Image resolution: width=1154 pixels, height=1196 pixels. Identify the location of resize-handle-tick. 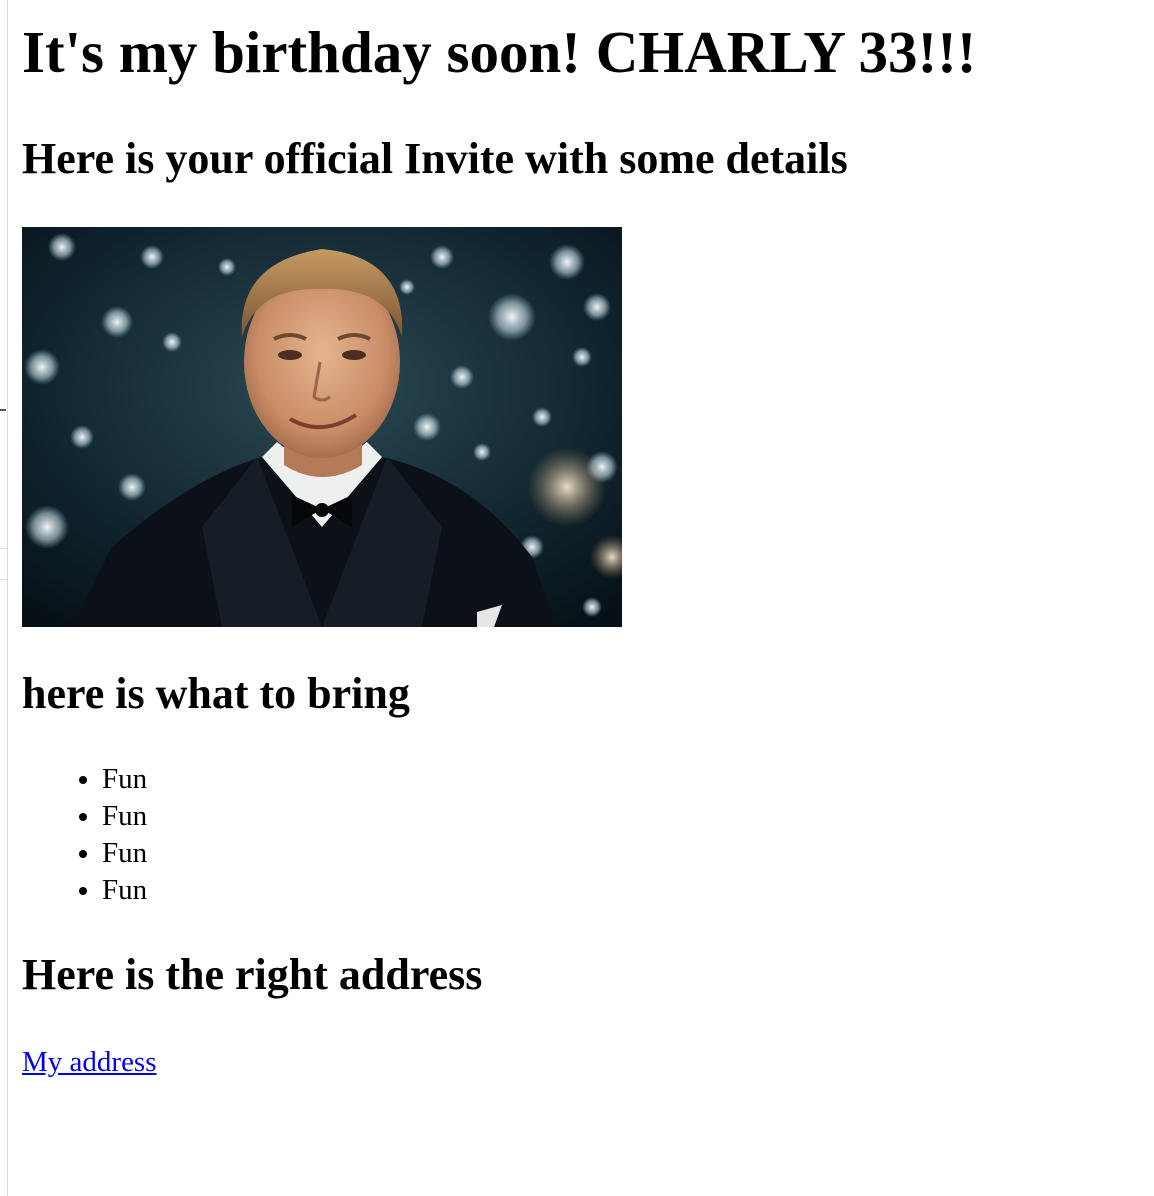
(3, 410).